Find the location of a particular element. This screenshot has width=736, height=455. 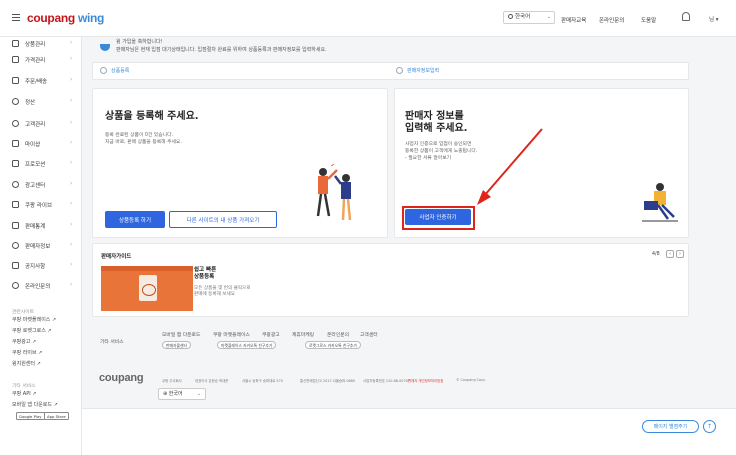

footer-link: 모바일 앱 다운로드 is located at coordinates (181, 334).